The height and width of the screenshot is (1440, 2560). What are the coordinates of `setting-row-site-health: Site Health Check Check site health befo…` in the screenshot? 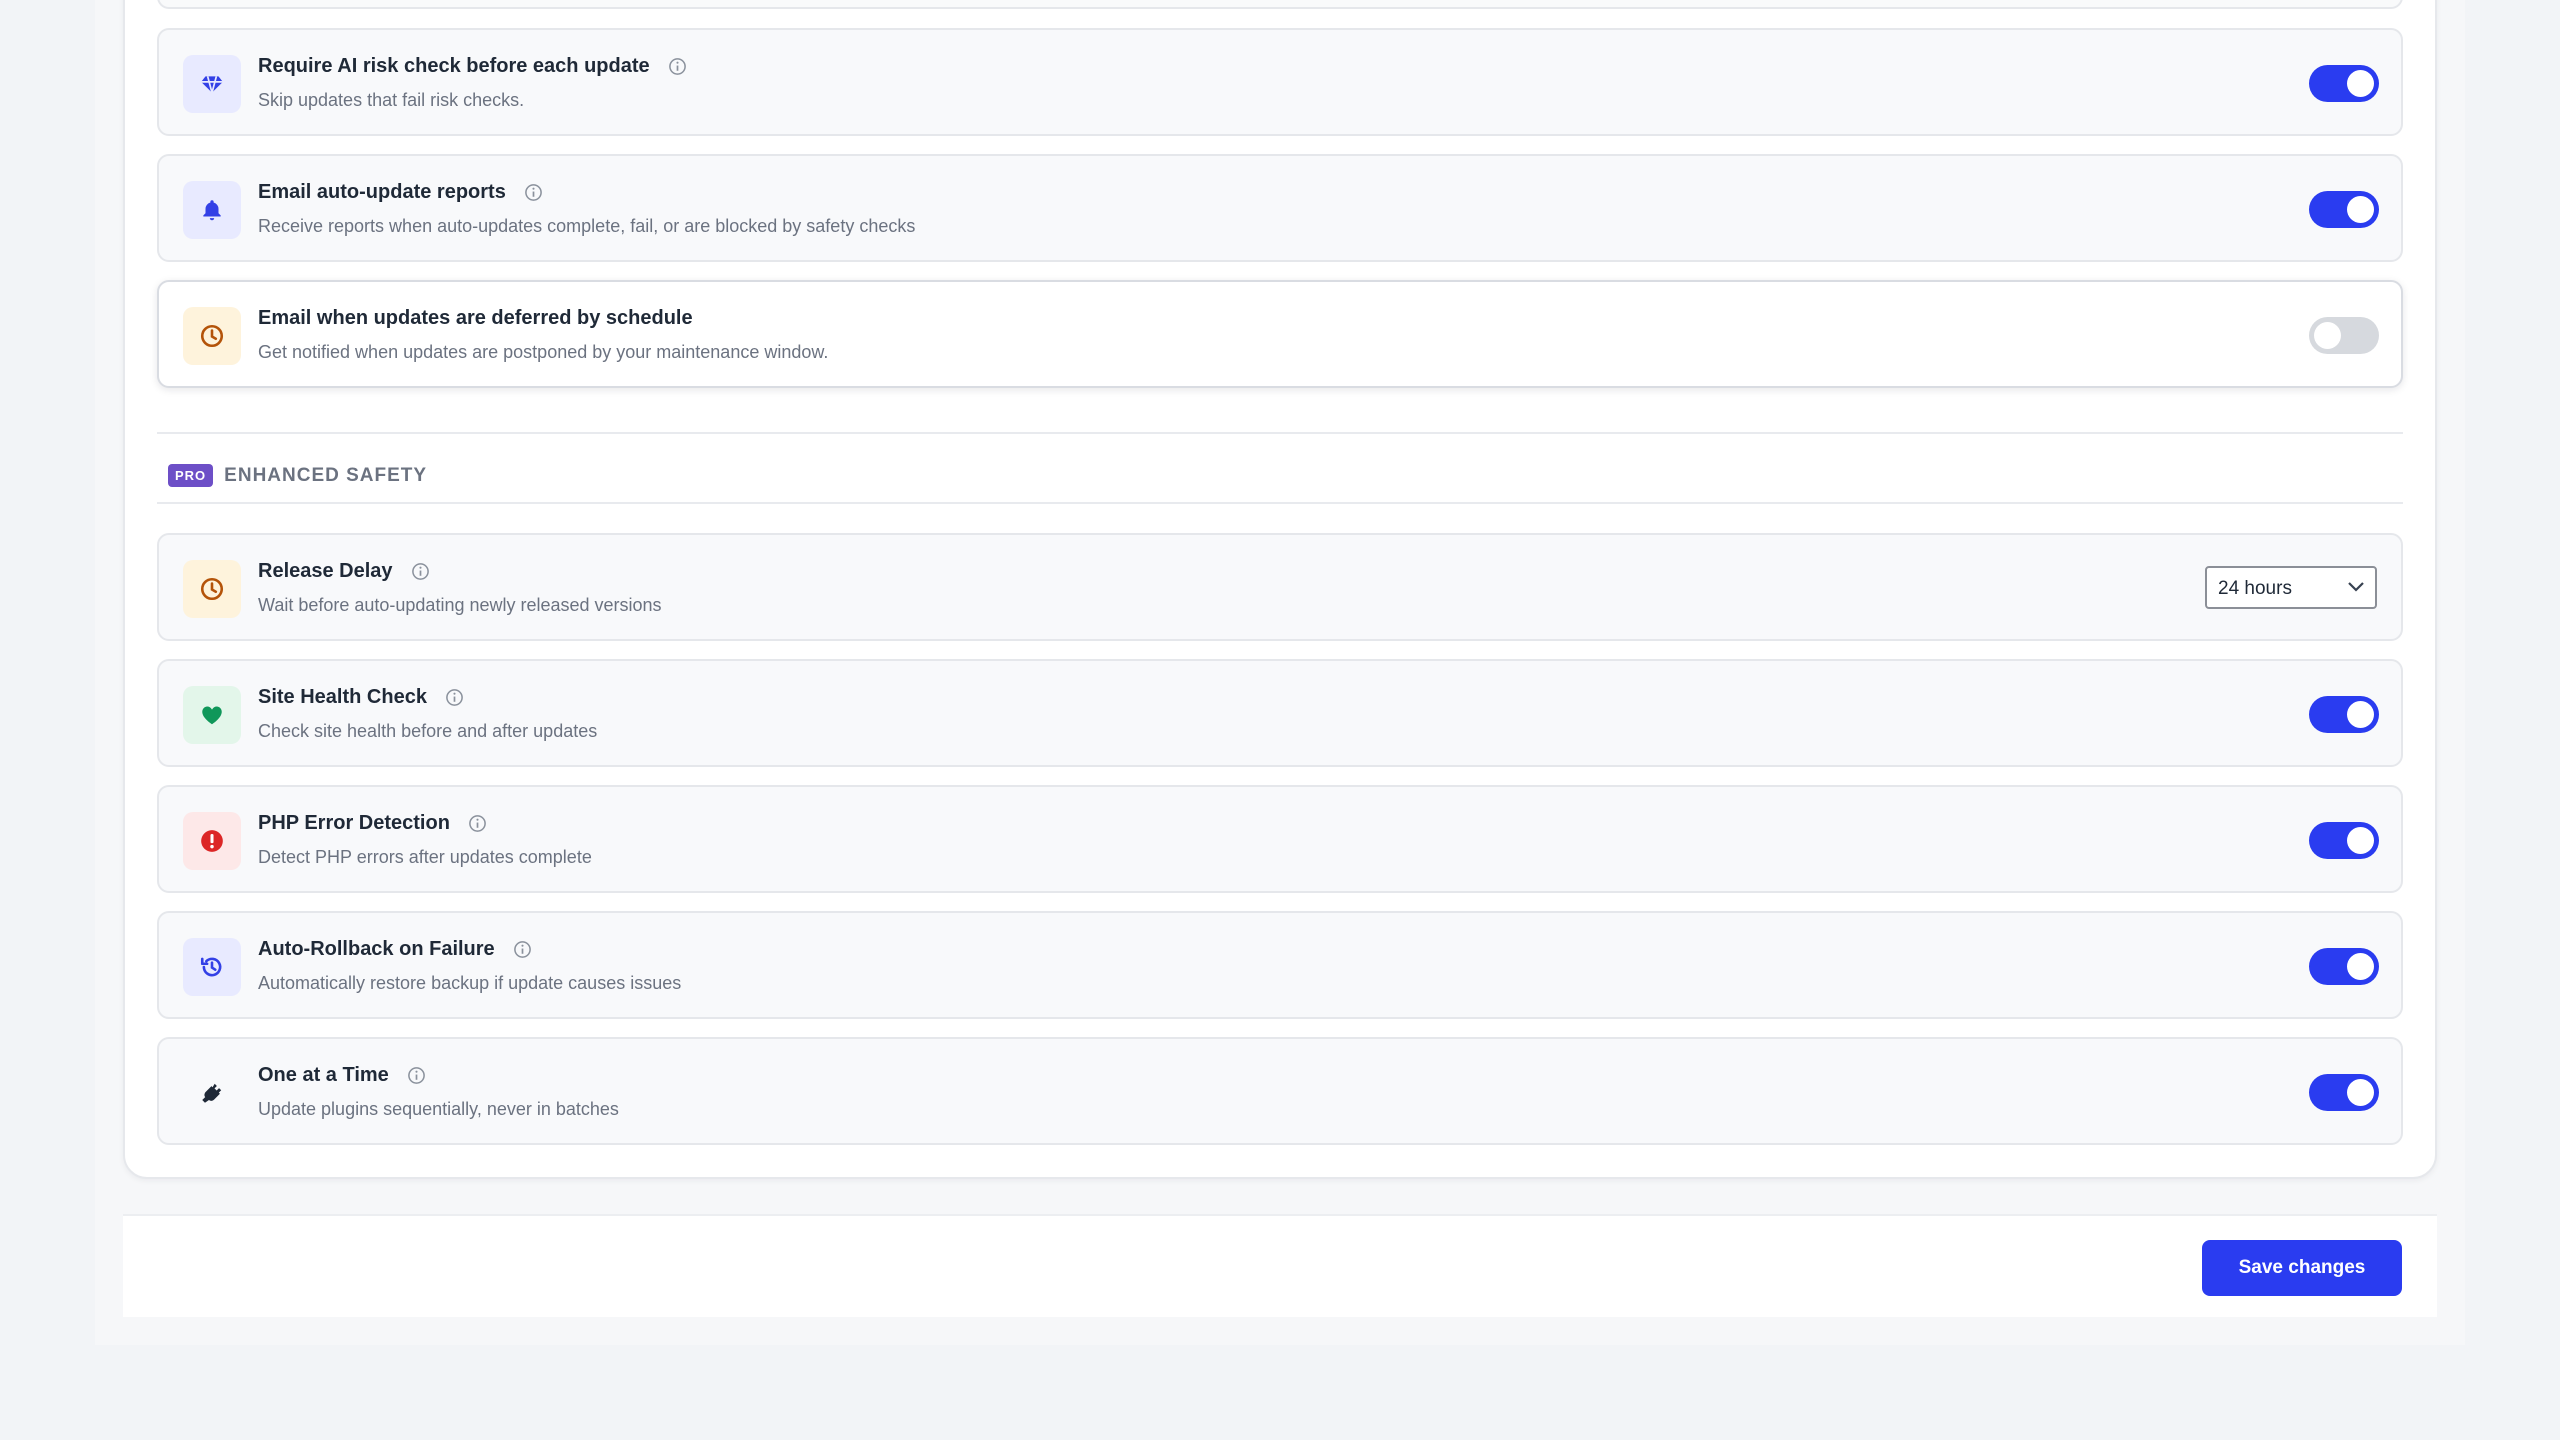 It's located at (1280, 713).